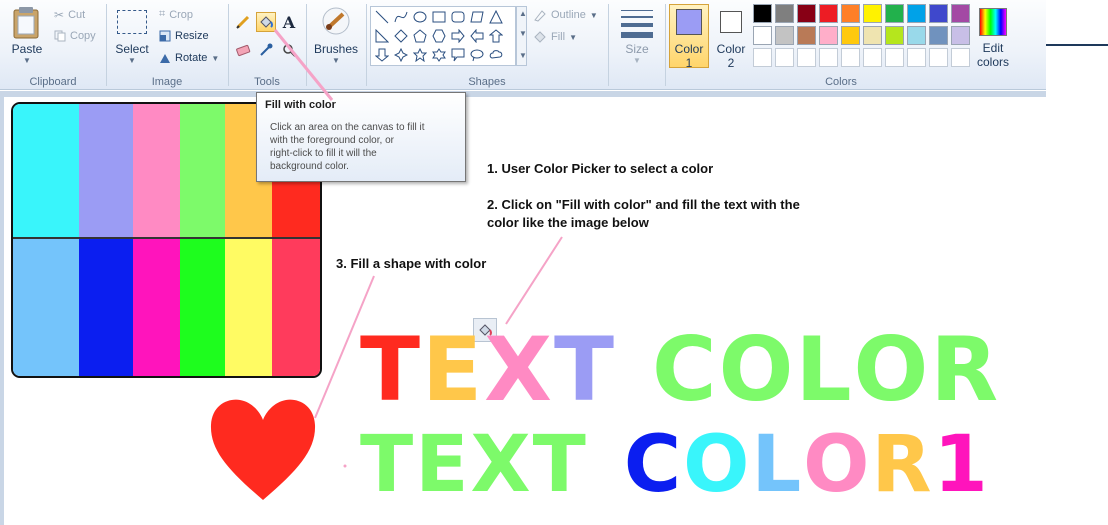 Image resolution: width=1108 pixels, height=525 pixels. What do you see at coordinates (458, 55) in the screenshot?
I see `rect-callout-shape` at bounding box center [458, 55].